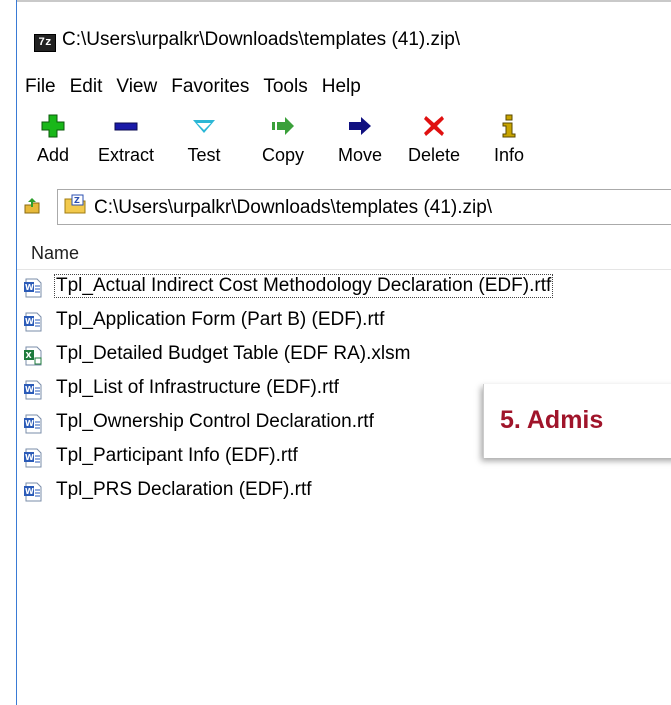 The image size is (671, 705). I want to click on info-button: Info, so click(509, 142).